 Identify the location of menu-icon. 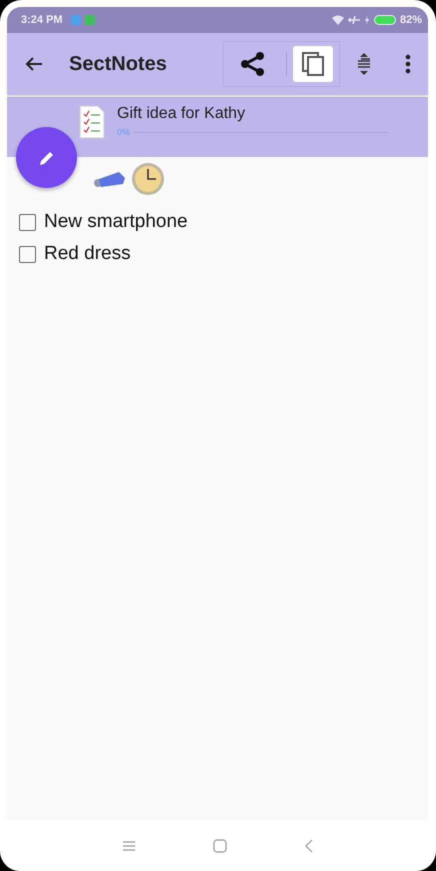
(129, 846).